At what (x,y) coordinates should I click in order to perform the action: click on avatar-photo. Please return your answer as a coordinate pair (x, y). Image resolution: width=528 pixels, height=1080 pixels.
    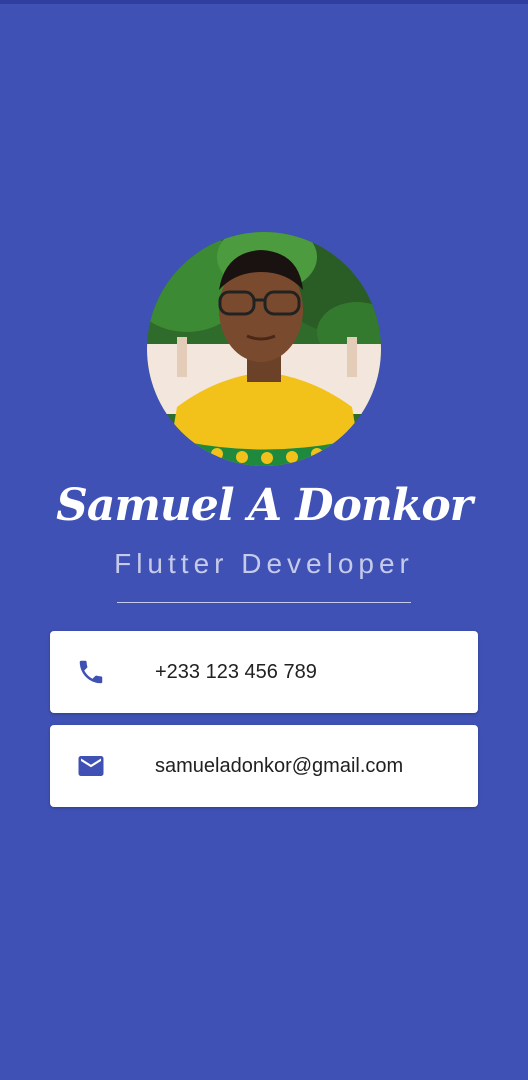
    Looking at the image, I should click on (264, 349).